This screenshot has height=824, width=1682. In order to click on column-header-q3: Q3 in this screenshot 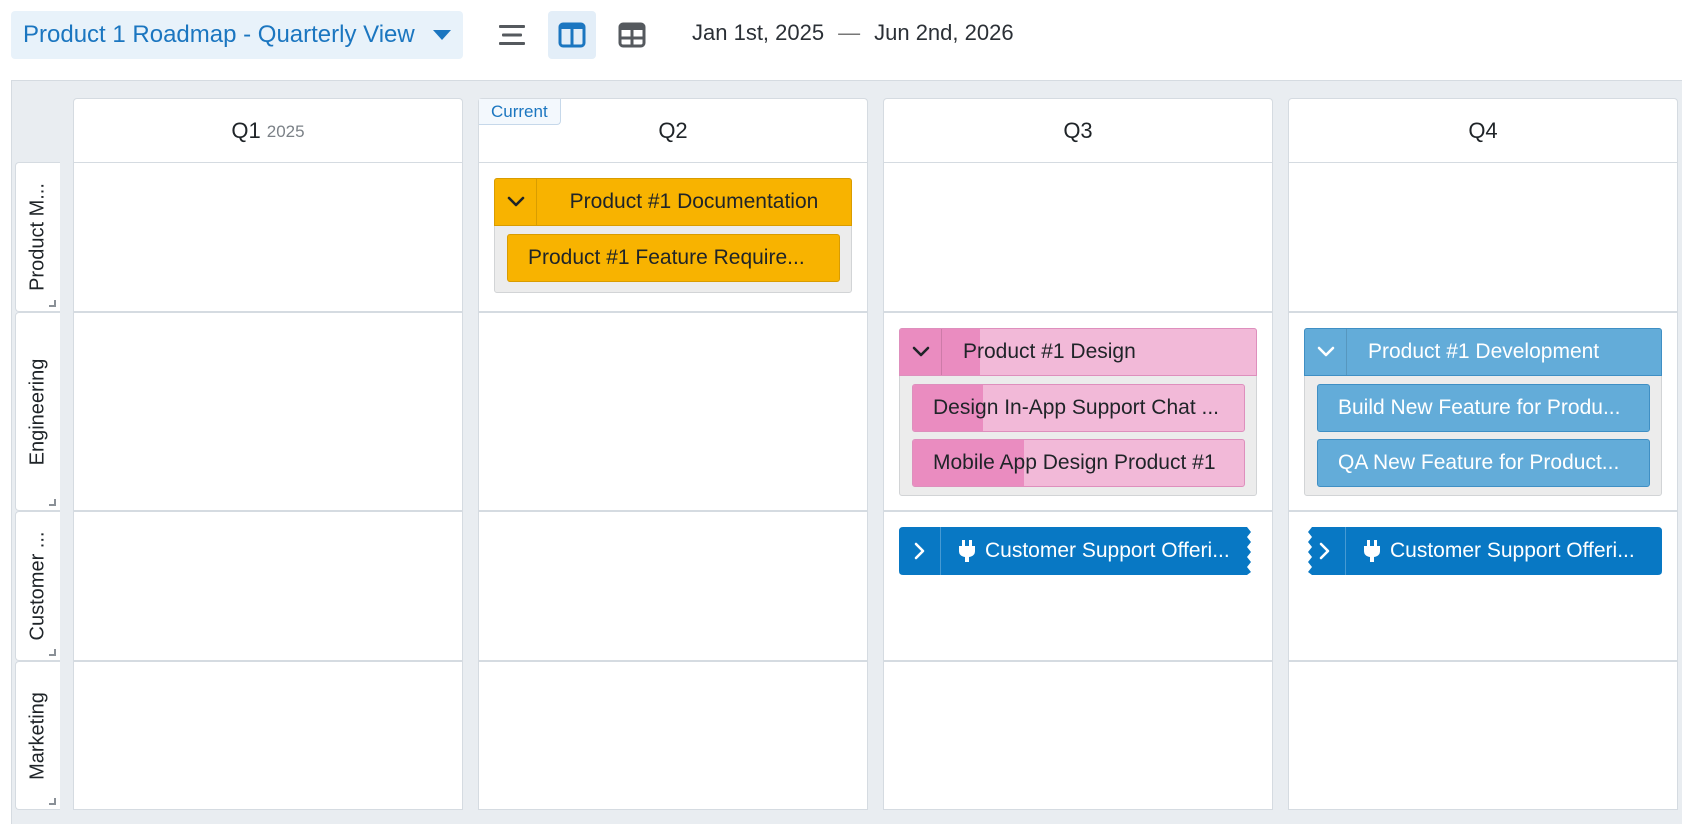, I will do `click(1078, 130)`.